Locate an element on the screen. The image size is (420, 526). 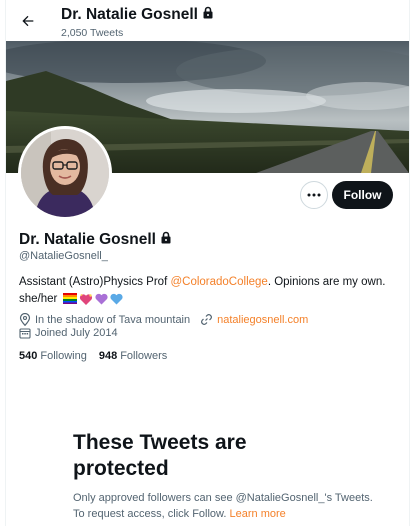
back-arrow-icon is located at coordinates (28, 21).